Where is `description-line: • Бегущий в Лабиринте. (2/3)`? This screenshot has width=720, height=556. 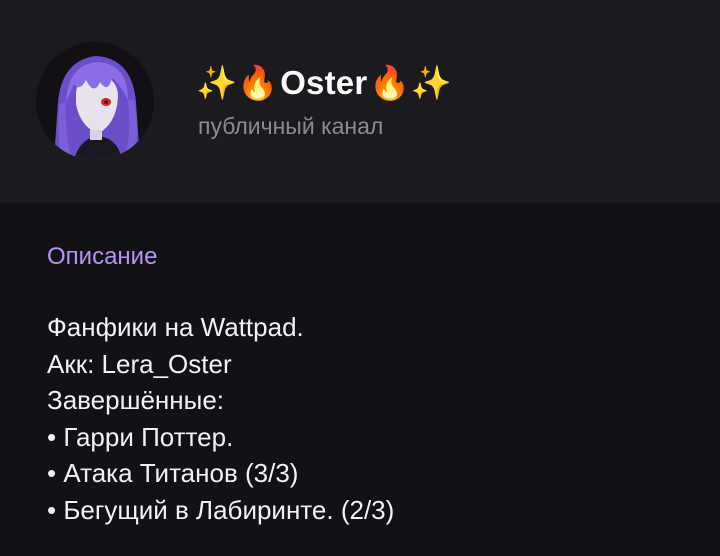
description-line: • Бегущий в Лабиринте. (2/3) is located at coordinates (221, 509).